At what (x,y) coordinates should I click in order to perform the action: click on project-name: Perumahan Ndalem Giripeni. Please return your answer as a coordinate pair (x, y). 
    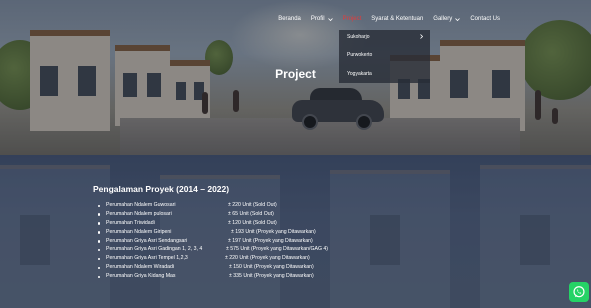
    Looking at the image, I should click on (139, 231).